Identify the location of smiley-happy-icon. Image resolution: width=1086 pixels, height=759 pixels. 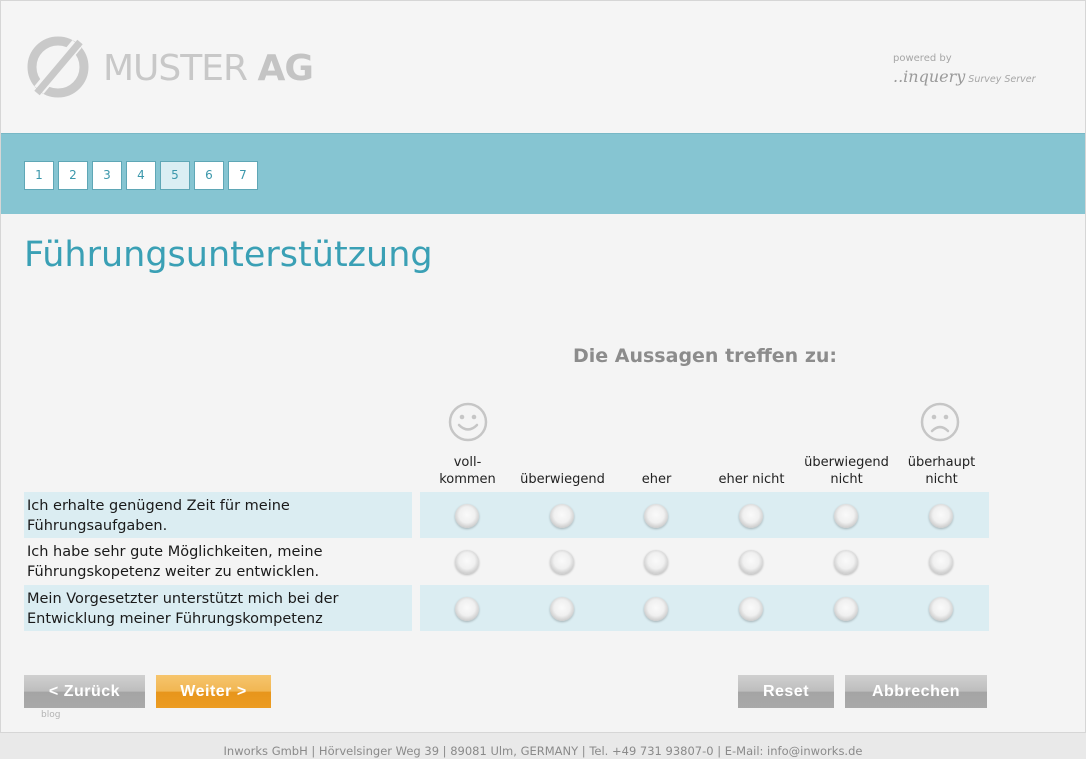
(468, 422).